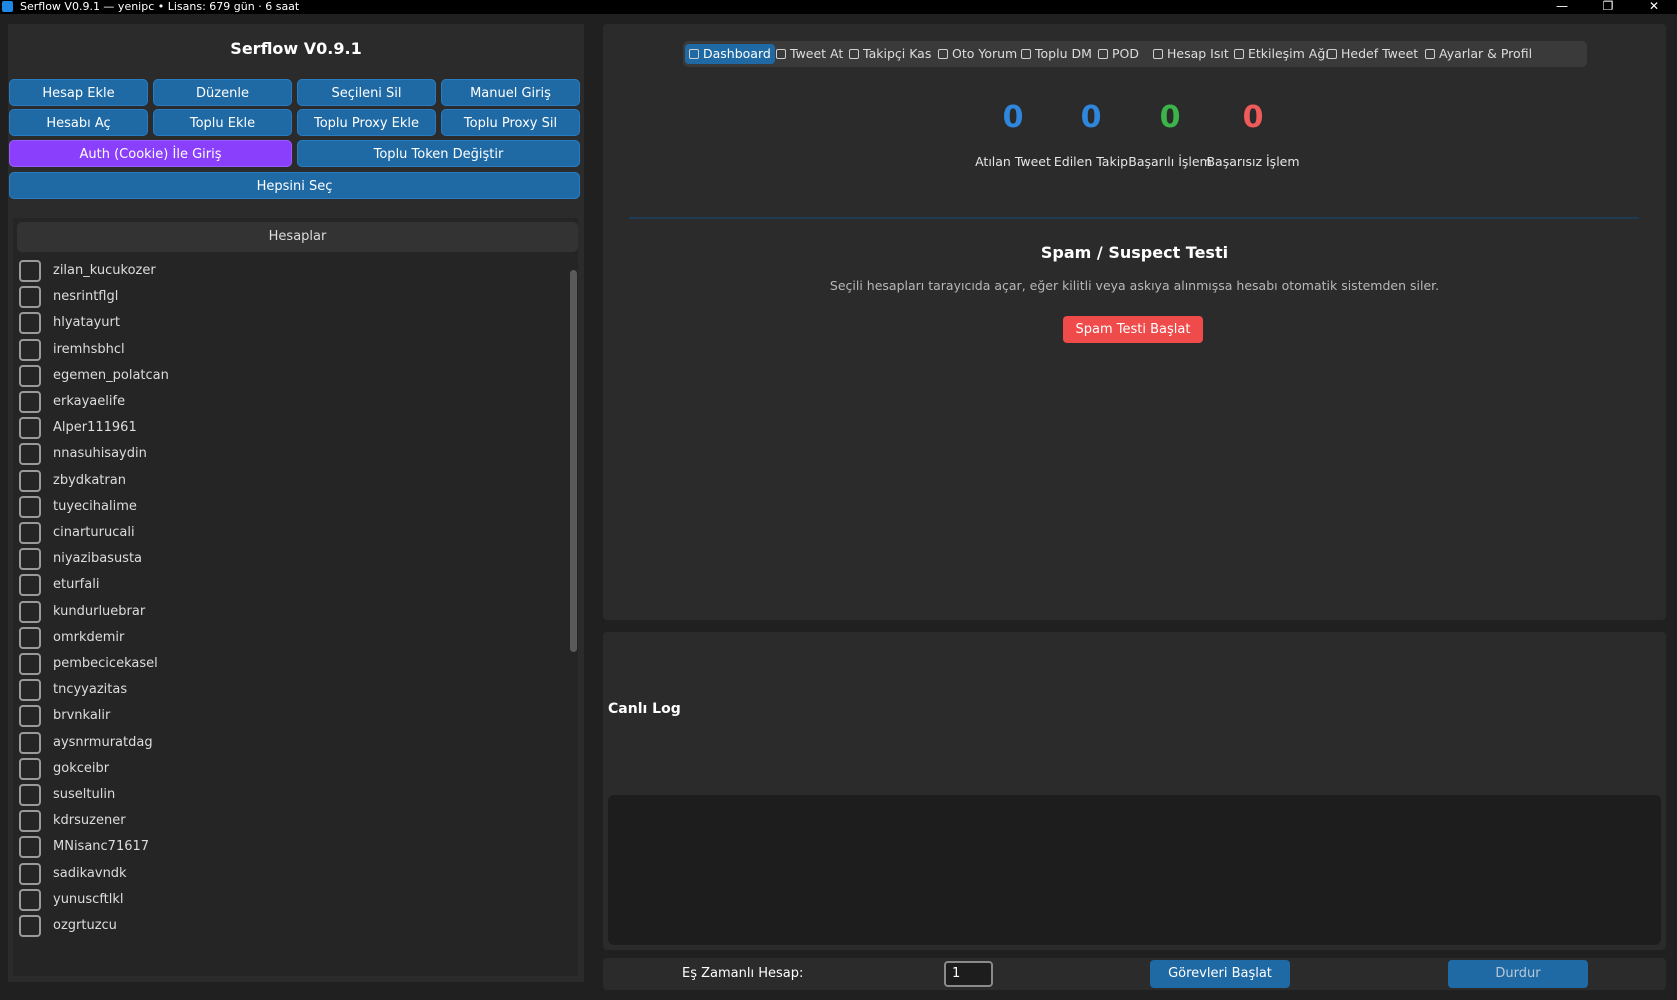 This screenshot has width=1677, height=1000. I want to click on list-item: Alper111961, so click(277, 428).